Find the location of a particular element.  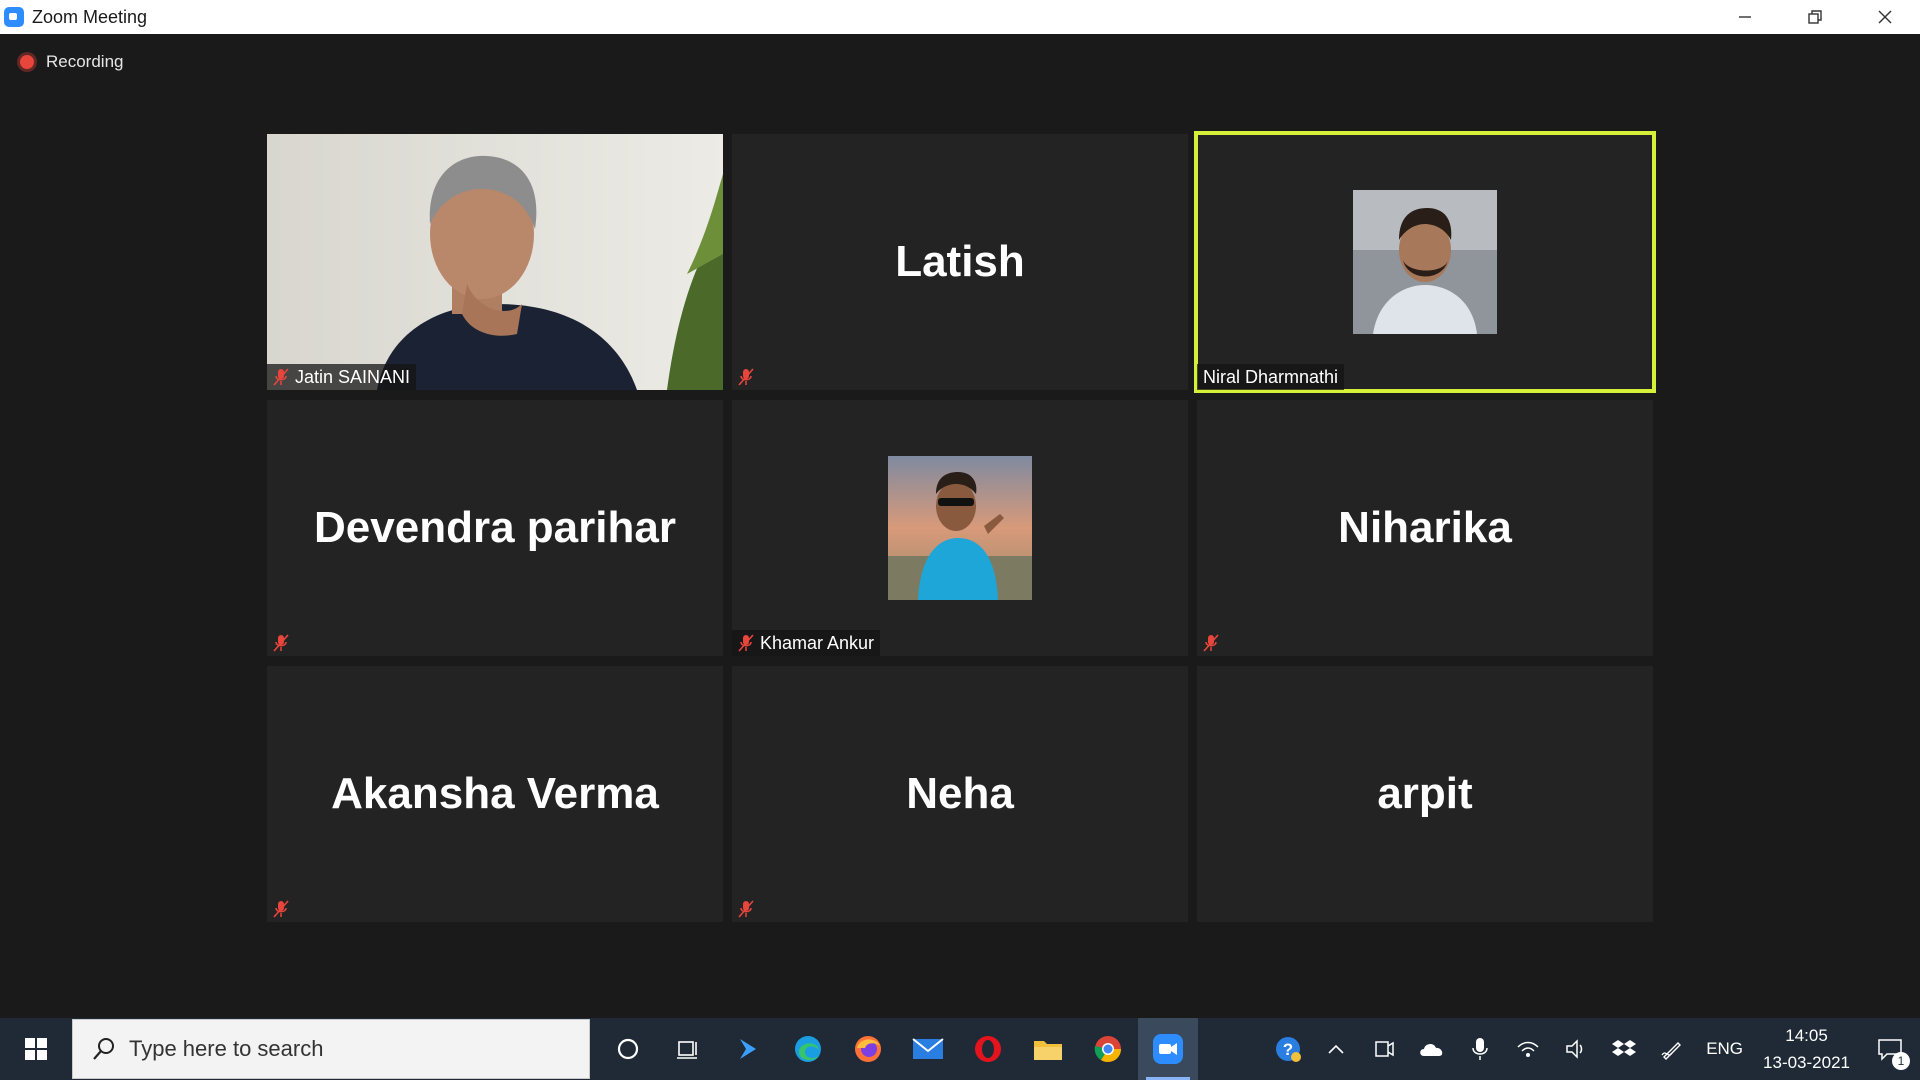

tray-onedrive-button is located at coordinates (1432, 1049).